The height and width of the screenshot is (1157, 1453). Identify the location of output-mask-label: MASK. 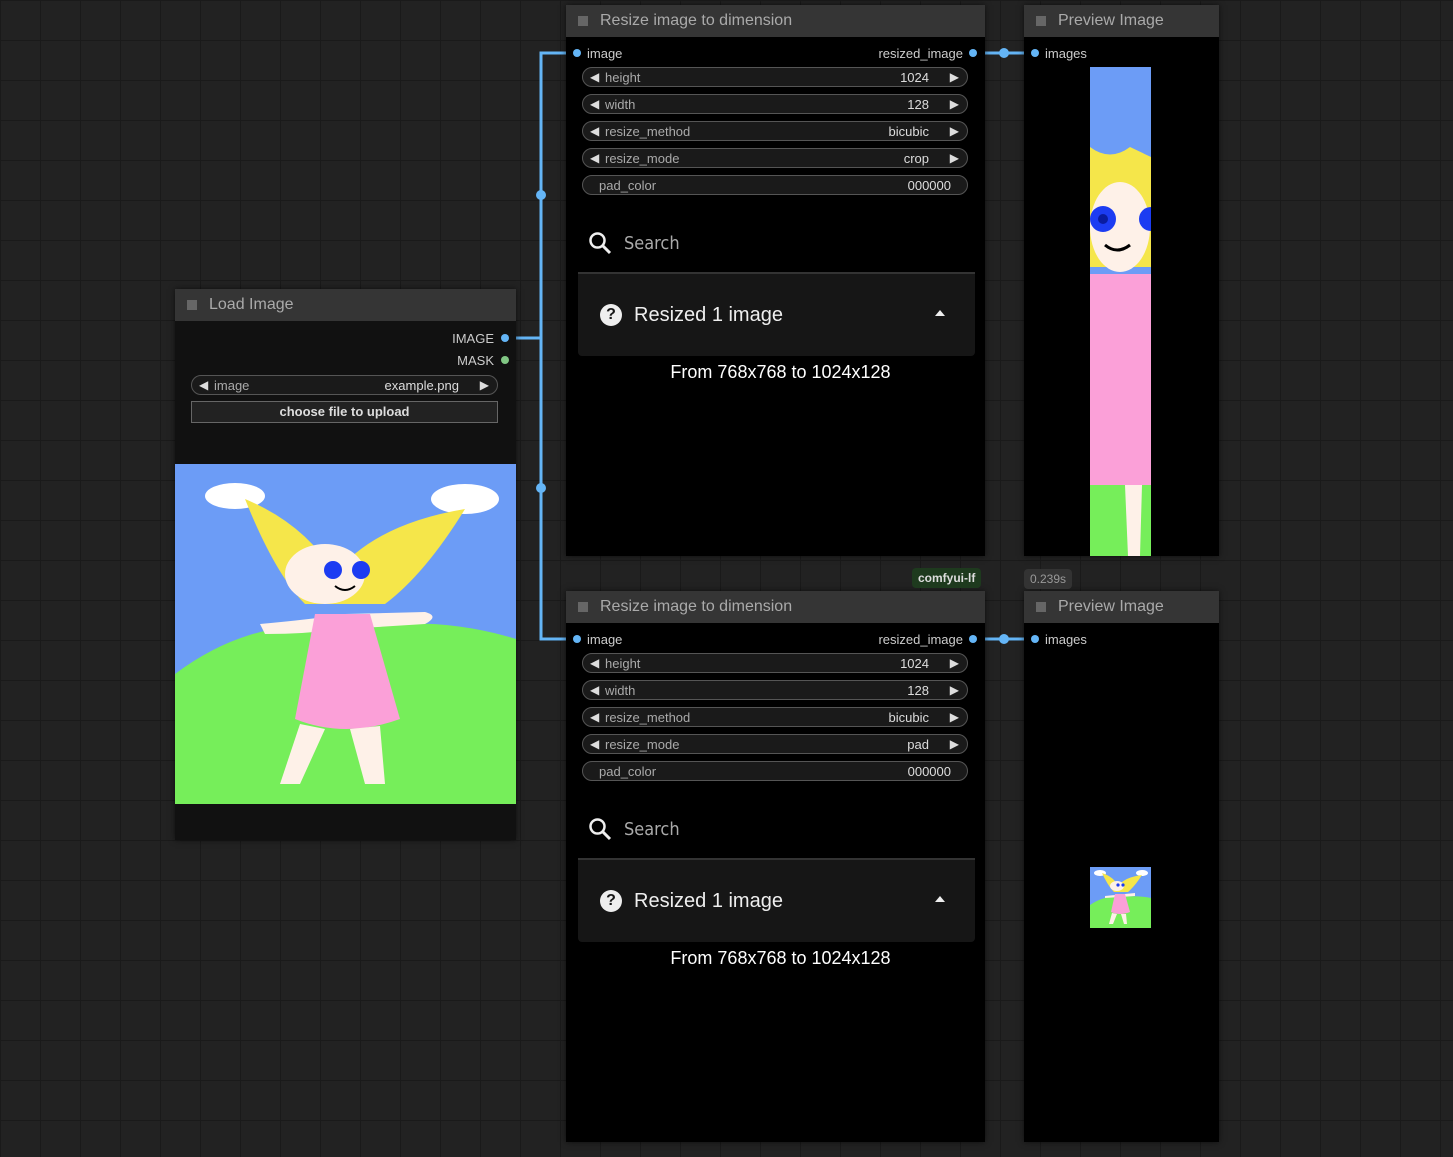
(475, 360).